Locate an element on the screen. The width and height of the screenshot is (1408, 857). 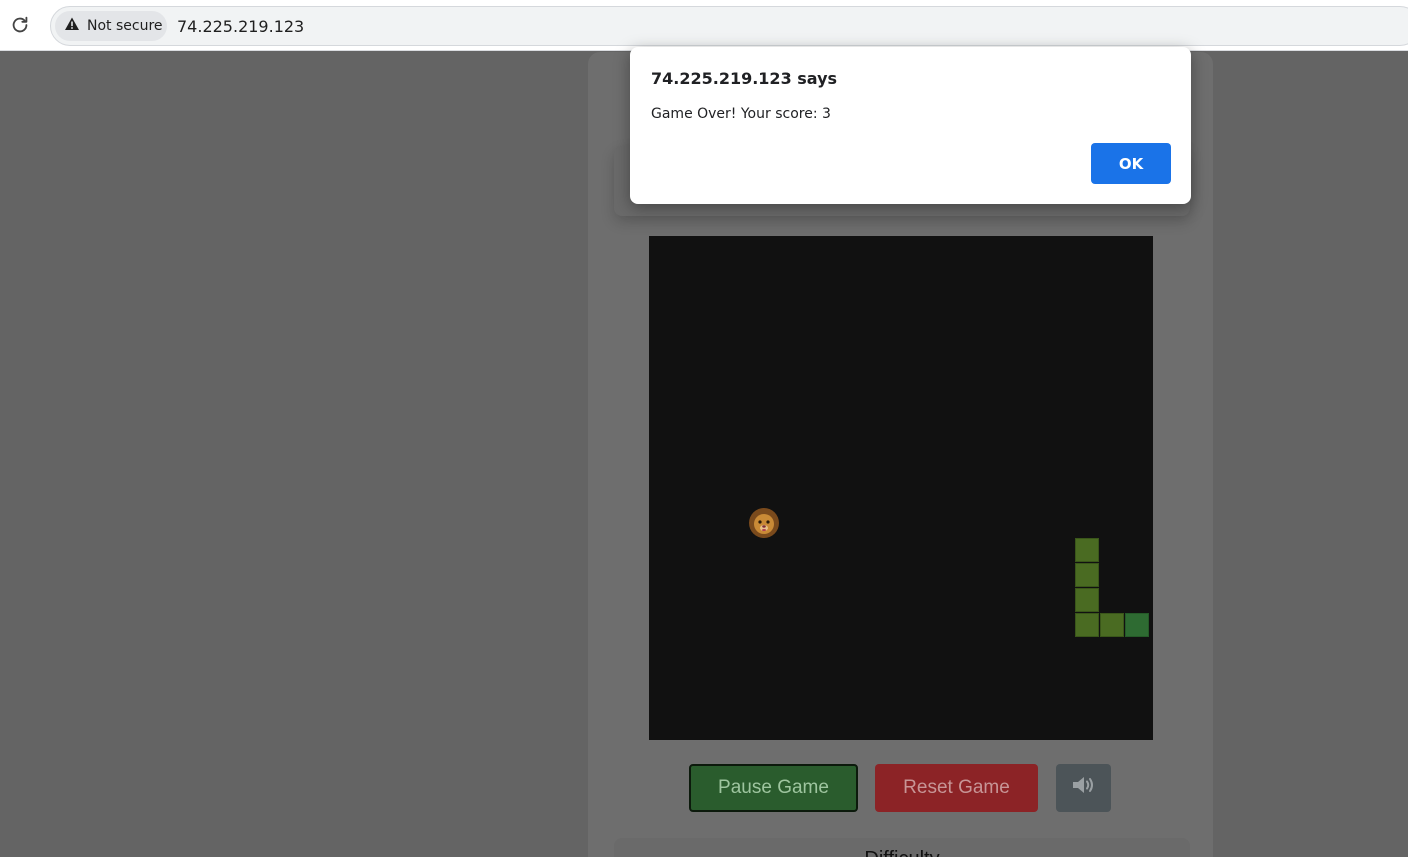
speaker-icon is located at coordinates (1084, 788).